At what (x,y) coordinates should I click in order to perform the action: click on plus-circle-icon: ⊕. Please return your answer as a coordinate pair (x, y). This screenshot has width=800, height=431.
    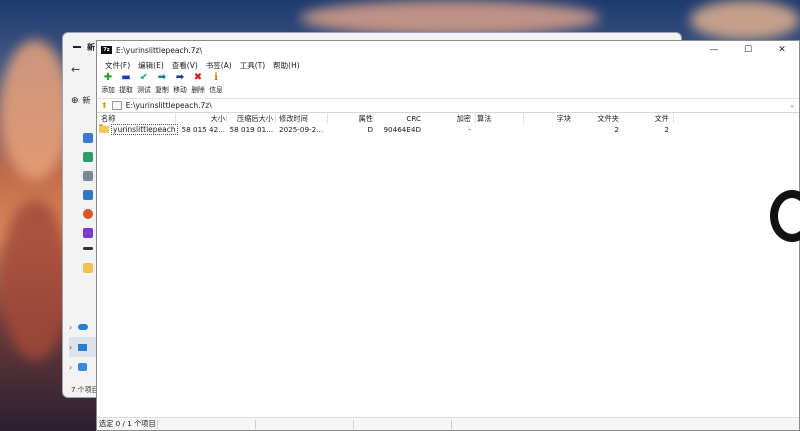
    Looking at the image, I should click on (75, 100).